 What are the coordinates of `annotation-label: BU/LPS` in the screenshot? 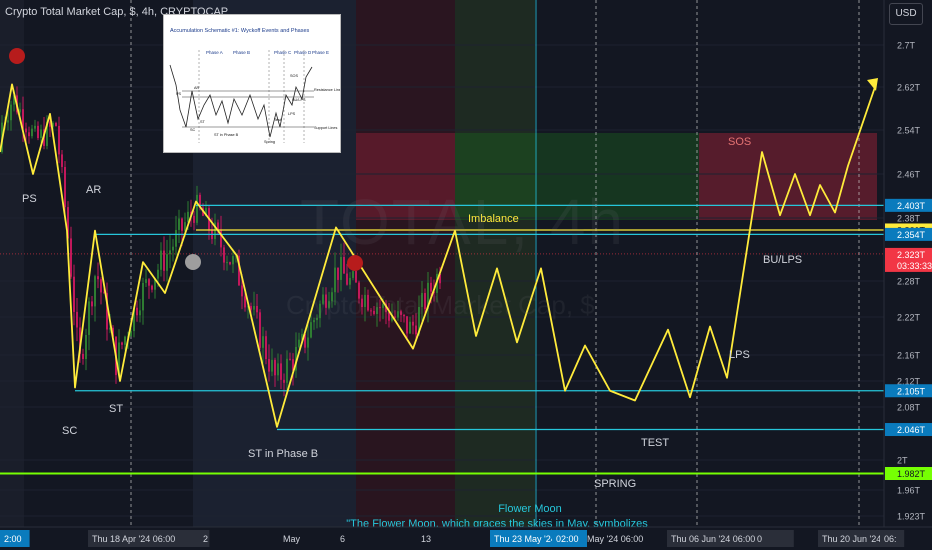 It's located at (782, 260).